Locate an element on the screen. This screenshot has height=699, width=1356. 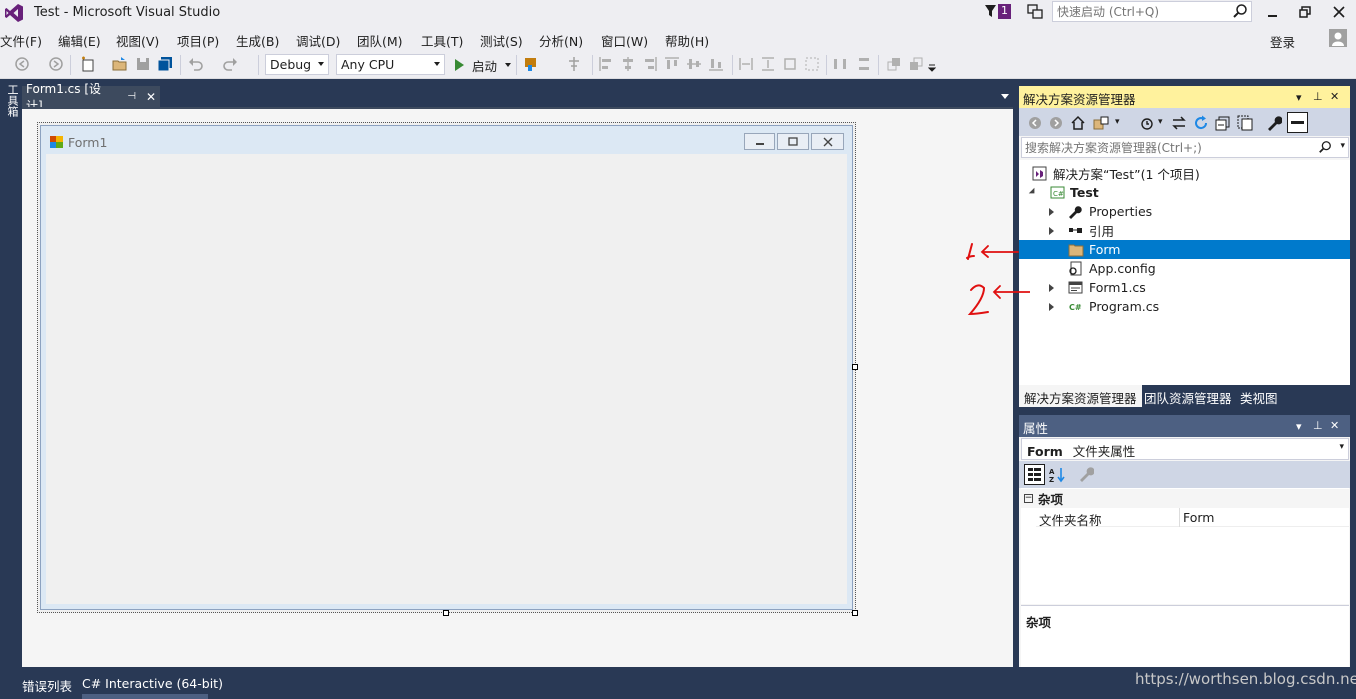
form-minimize-button is located at coordinates (759, 141).